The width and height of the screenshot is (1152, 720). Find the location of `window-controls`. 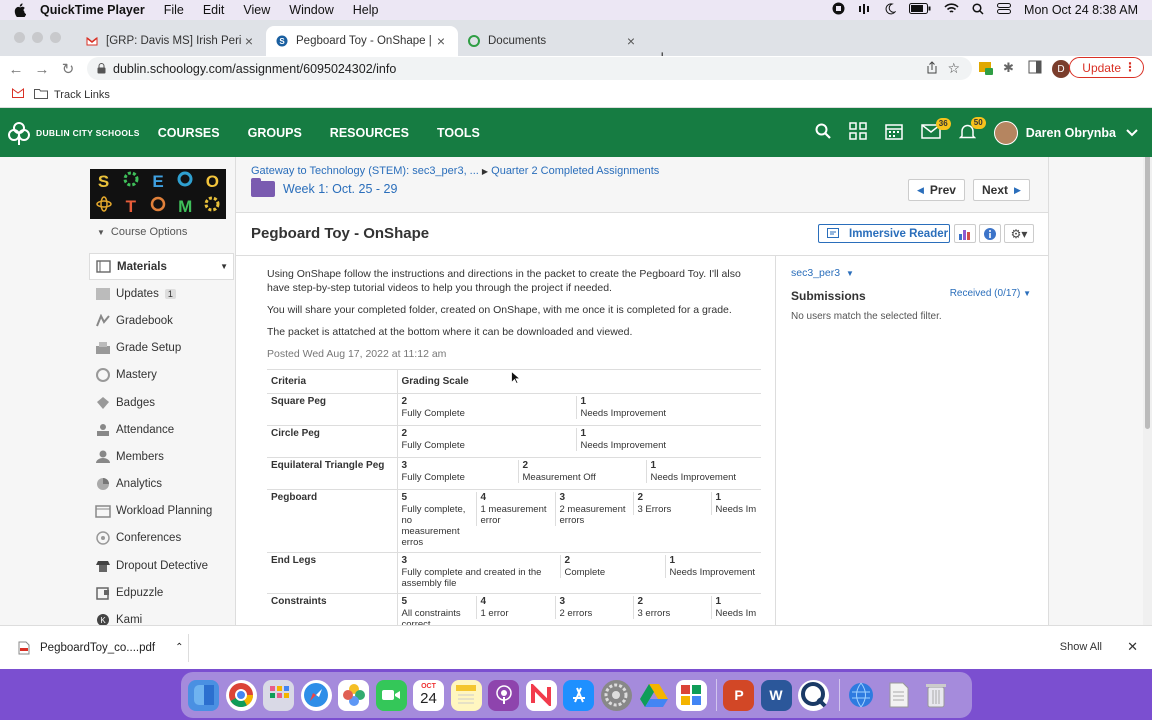

window-controls is located at coordinates (37, 37).